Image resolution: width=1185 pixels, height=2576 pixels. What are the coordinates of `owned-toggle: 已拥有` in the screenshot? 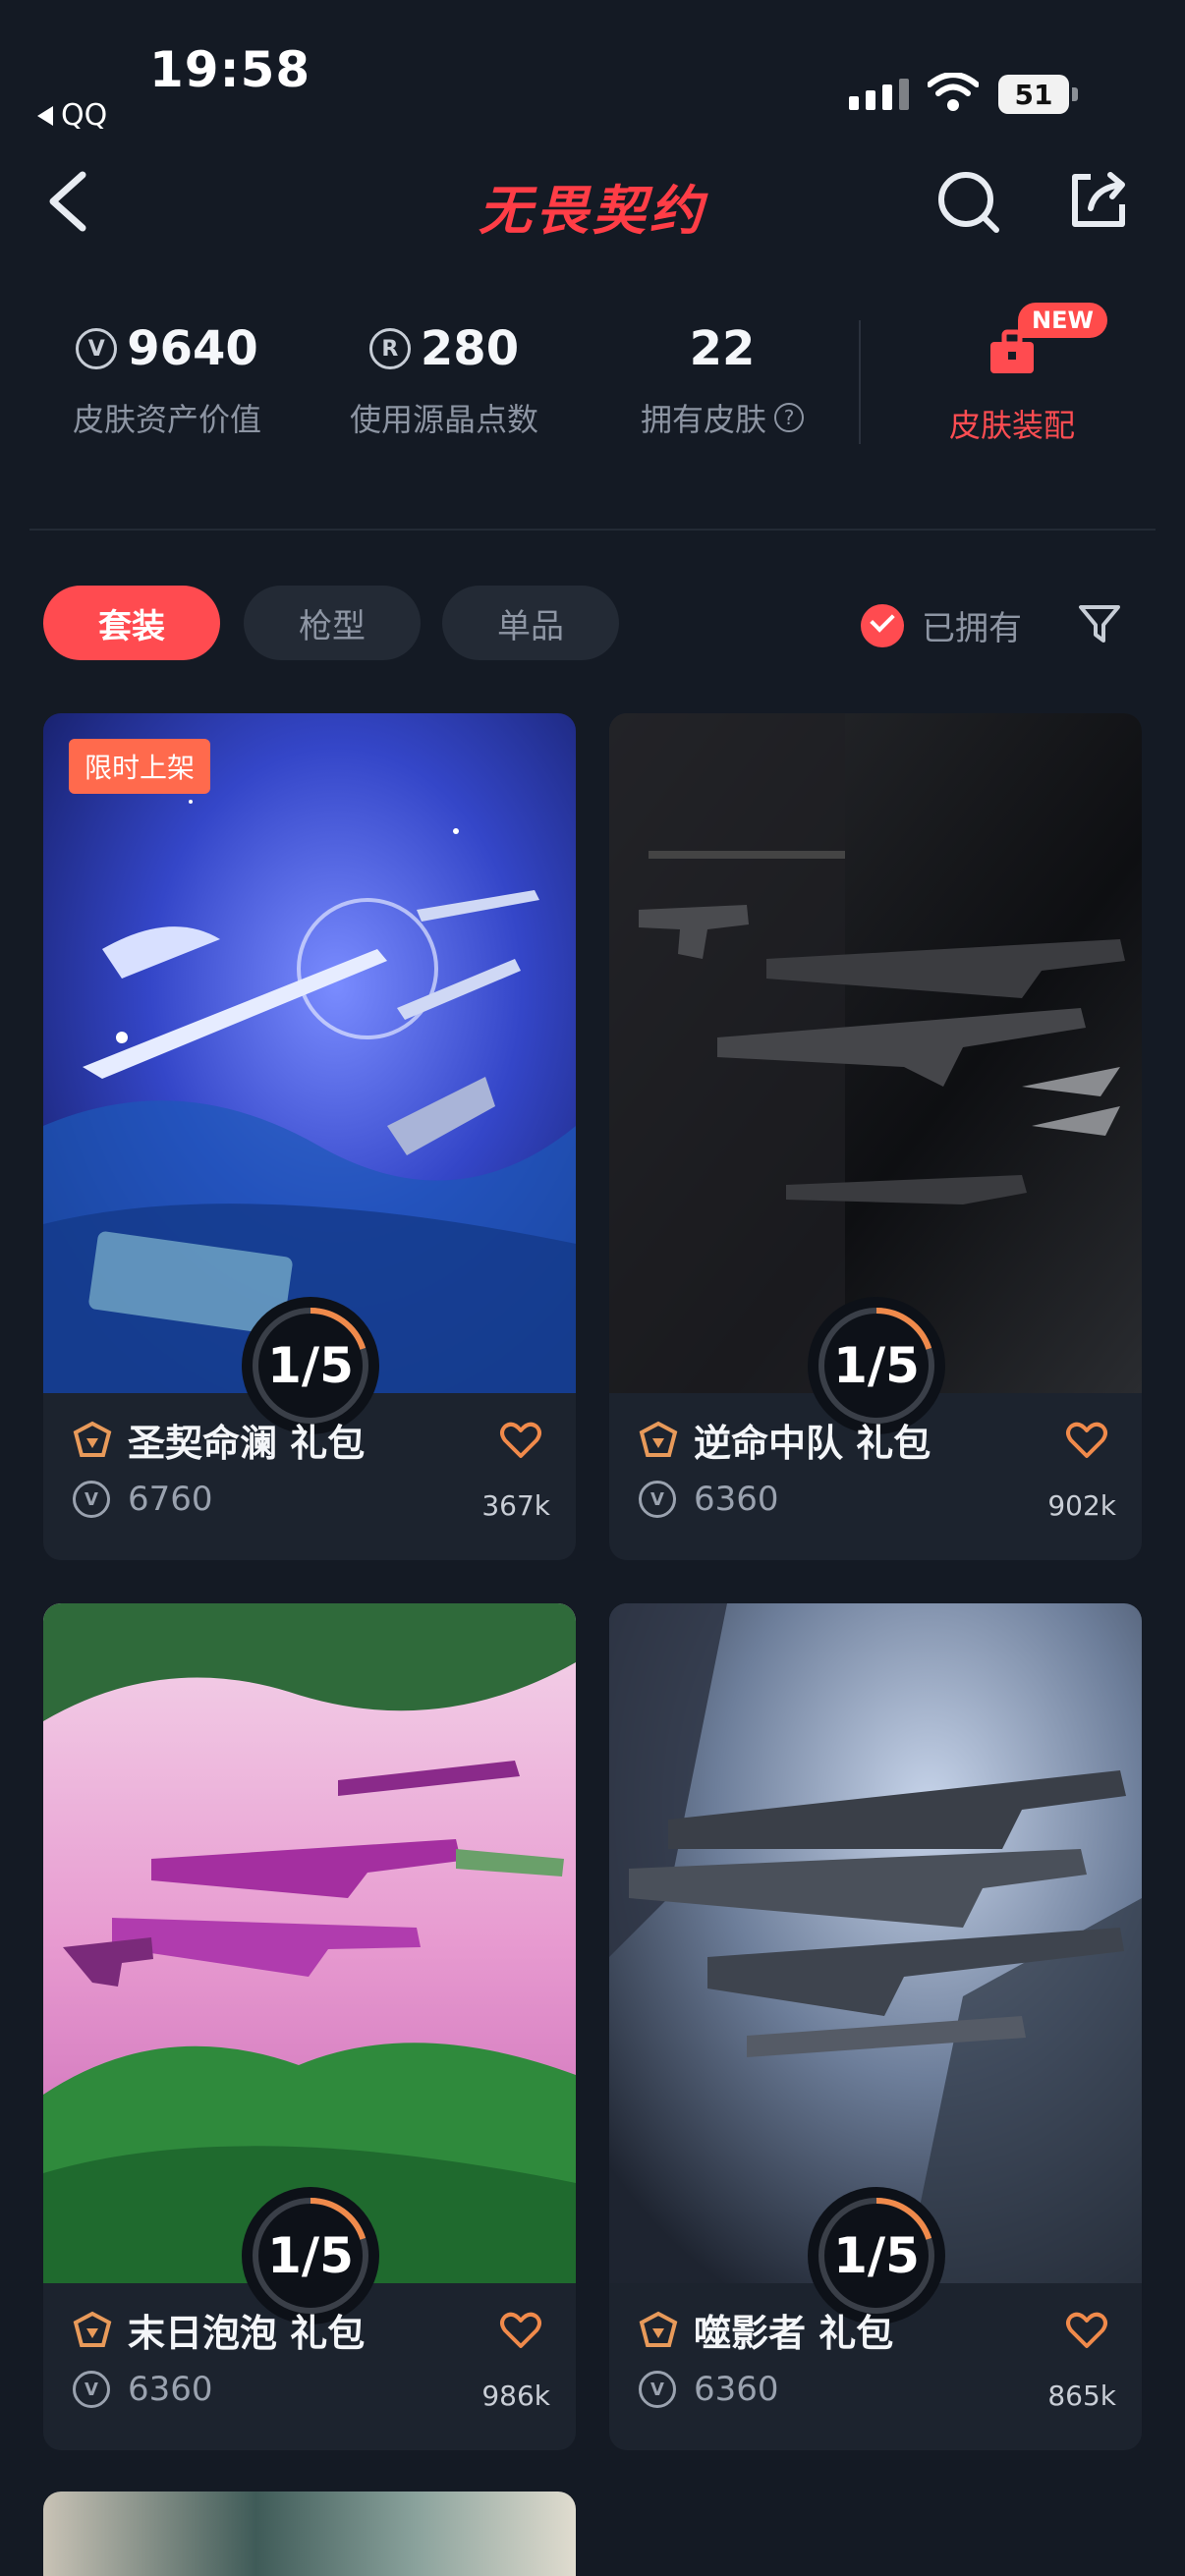 It's located at (942, 625).